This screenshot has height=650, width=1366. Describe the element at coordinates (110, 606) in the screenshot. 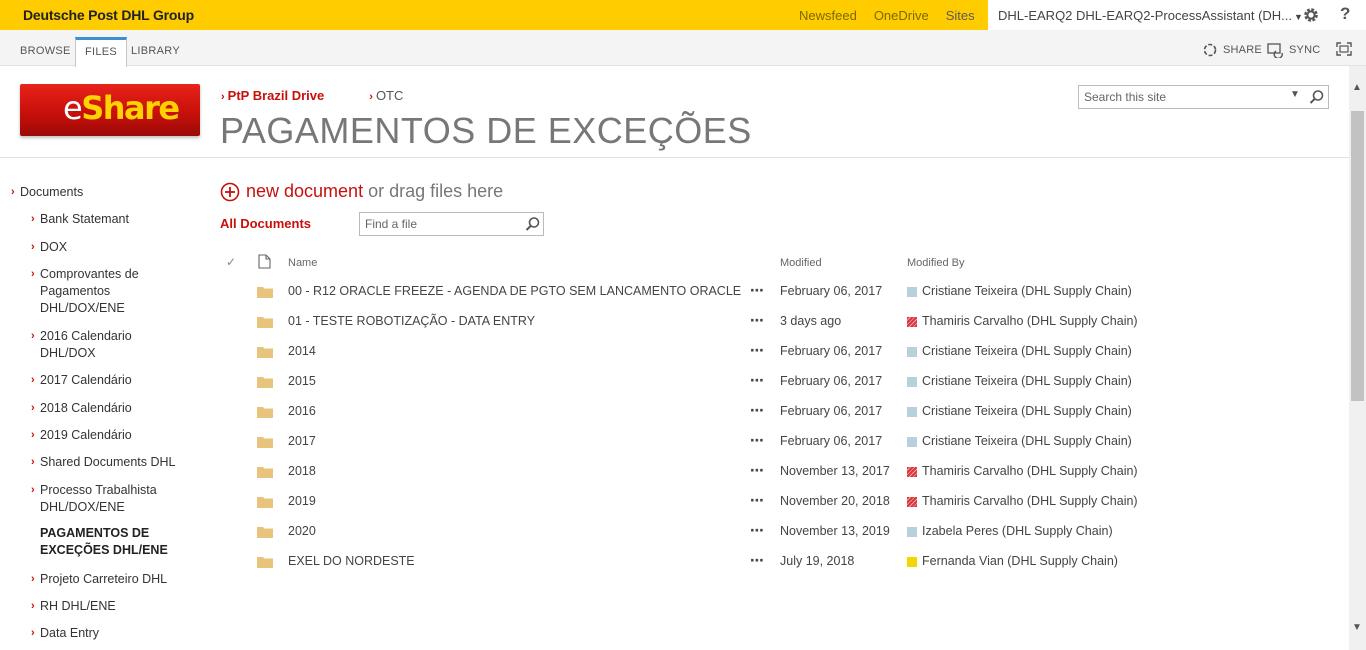

I see `nav-item: › RH DHL/ENE` at that location.